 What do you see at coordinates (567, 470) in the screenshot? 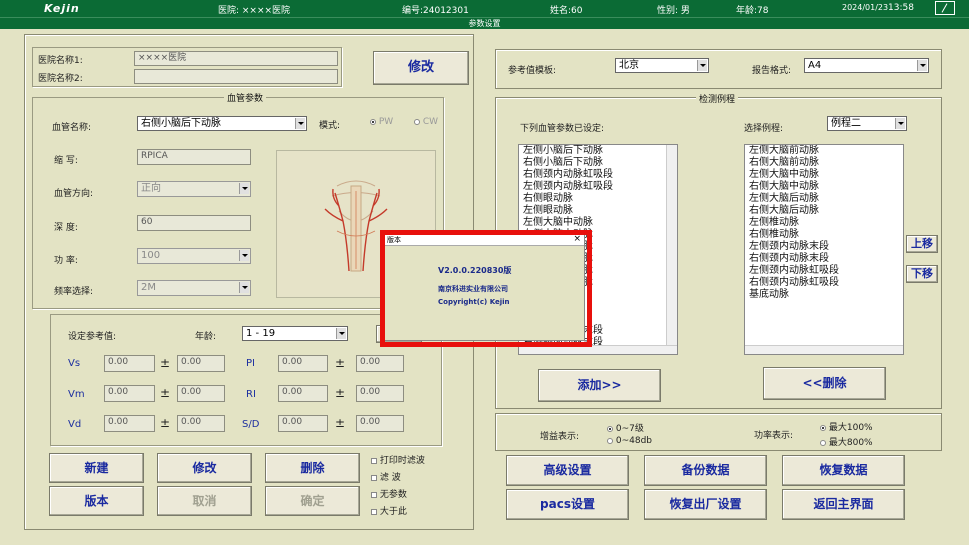
I see `advanced-settings-button: 高级设置` at bounding box center [567, 470].